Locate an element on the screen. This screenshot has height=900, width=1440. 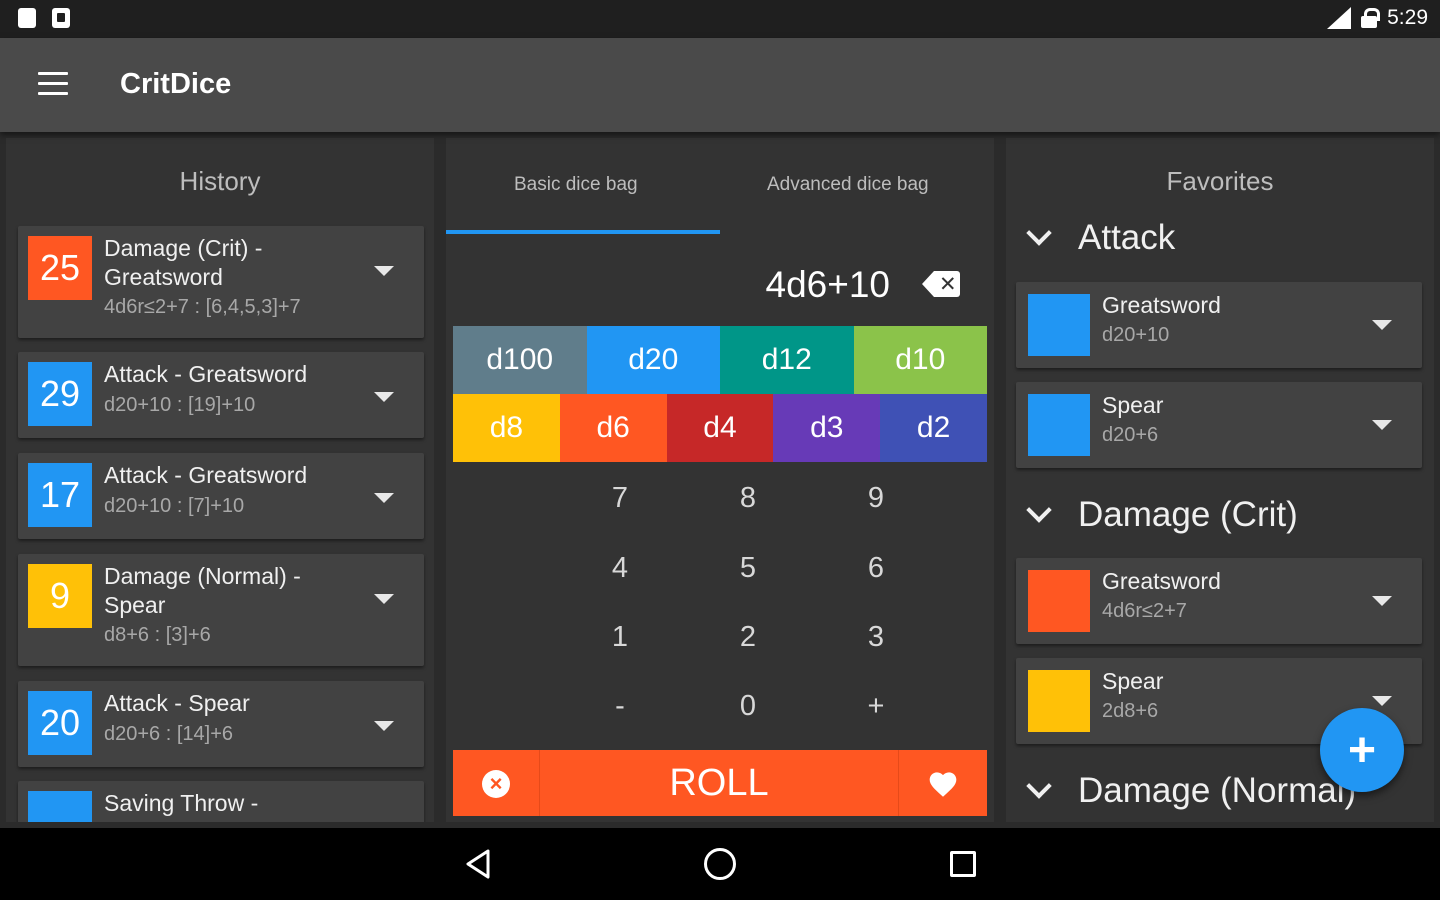
recents-icon is located at coordinates (963, 864).